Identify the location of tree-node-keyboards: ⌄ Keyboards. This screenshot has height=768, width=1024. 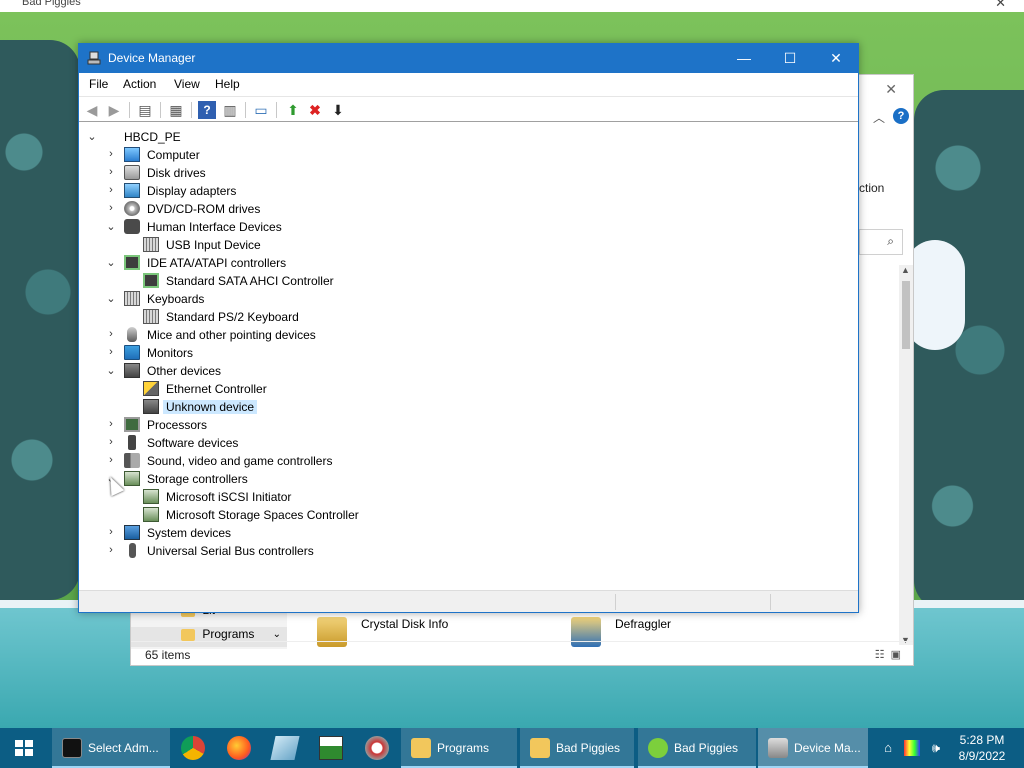
(256, 299).